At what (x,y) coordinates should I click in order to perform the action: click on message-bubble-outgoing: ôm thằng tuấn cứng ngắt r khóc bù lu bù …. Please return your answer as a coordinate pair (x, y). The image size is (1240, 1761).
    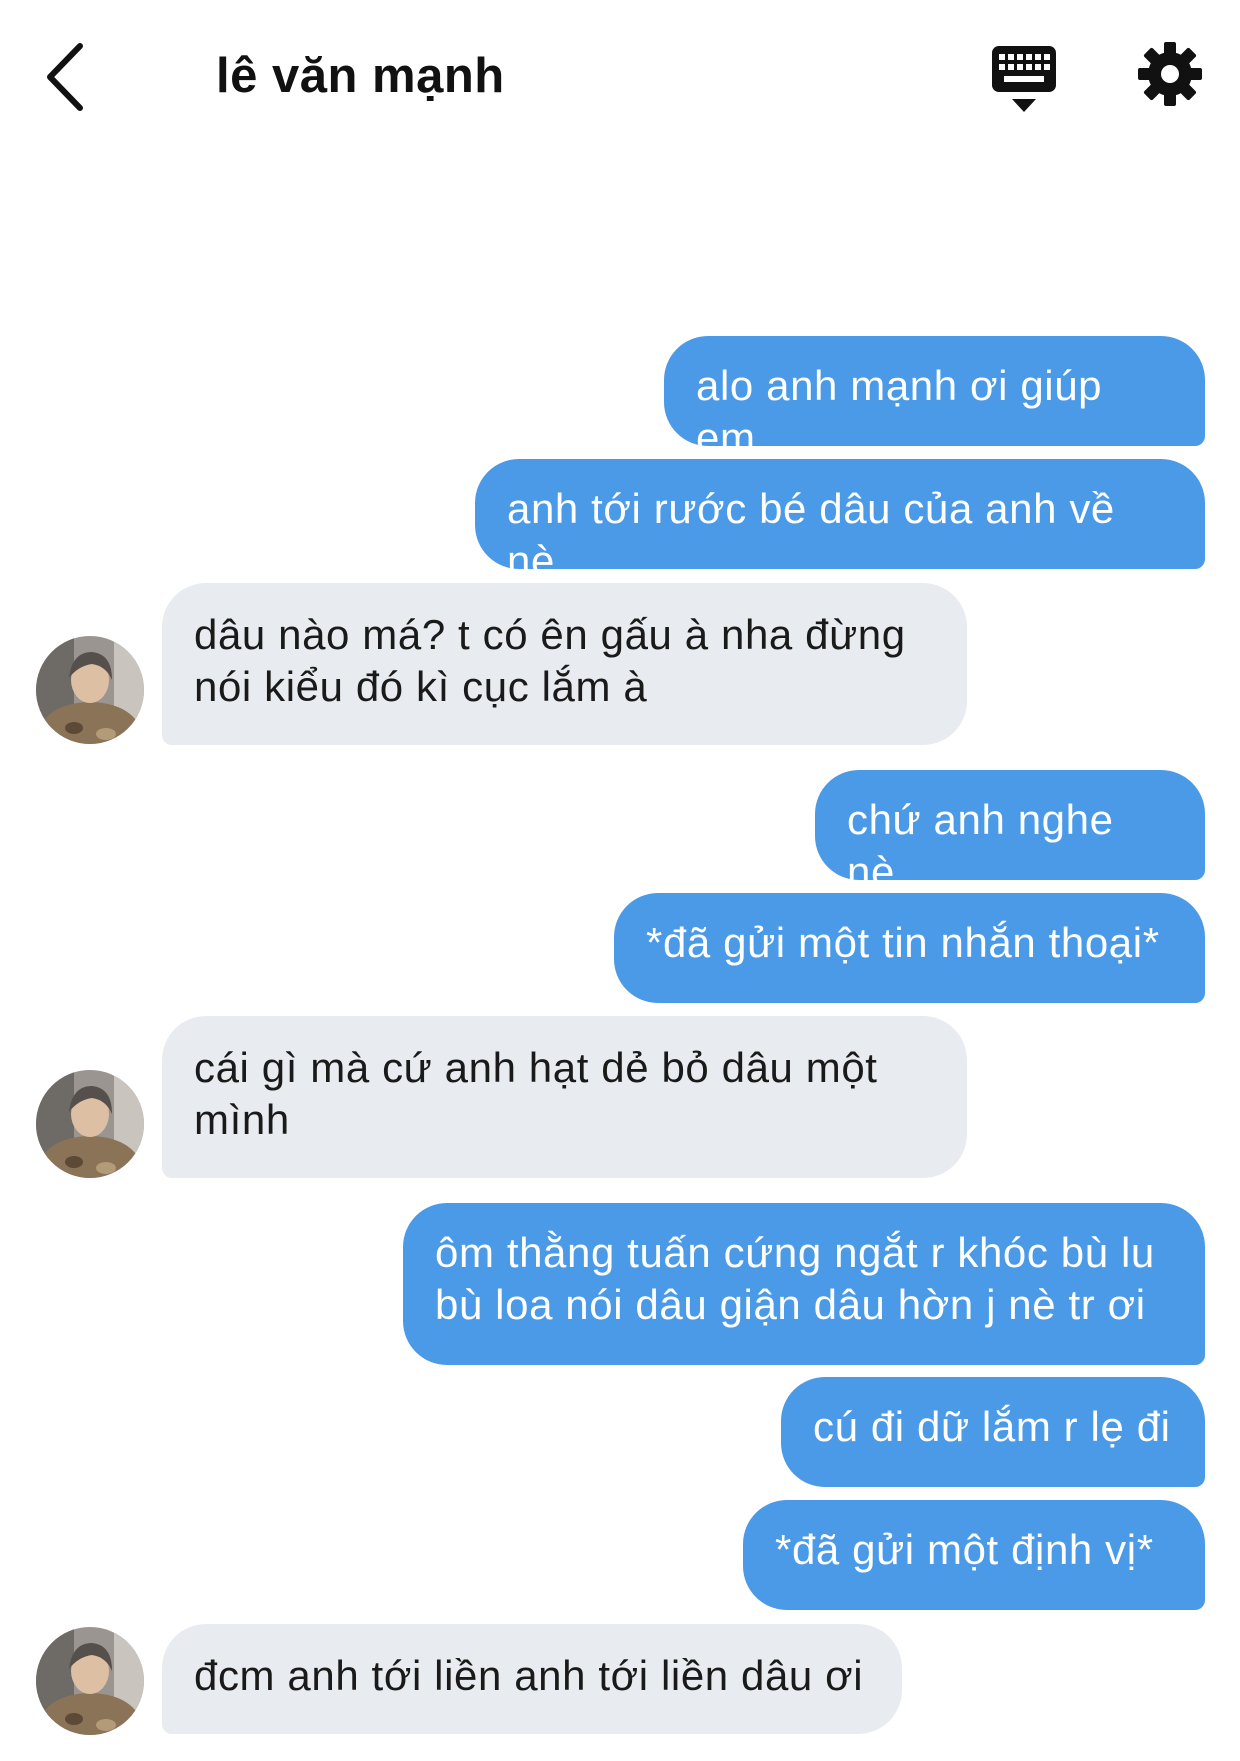
    Looking at the image, I should click on (804, 1284).